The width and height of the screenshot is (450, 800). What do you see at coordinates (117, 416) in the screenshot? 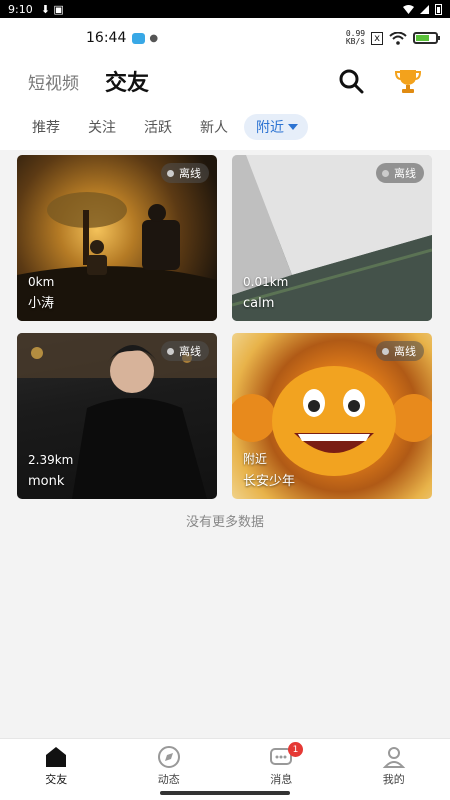
I see `user-card: 离线 2.39km monk` at bounding box center [117, 416].